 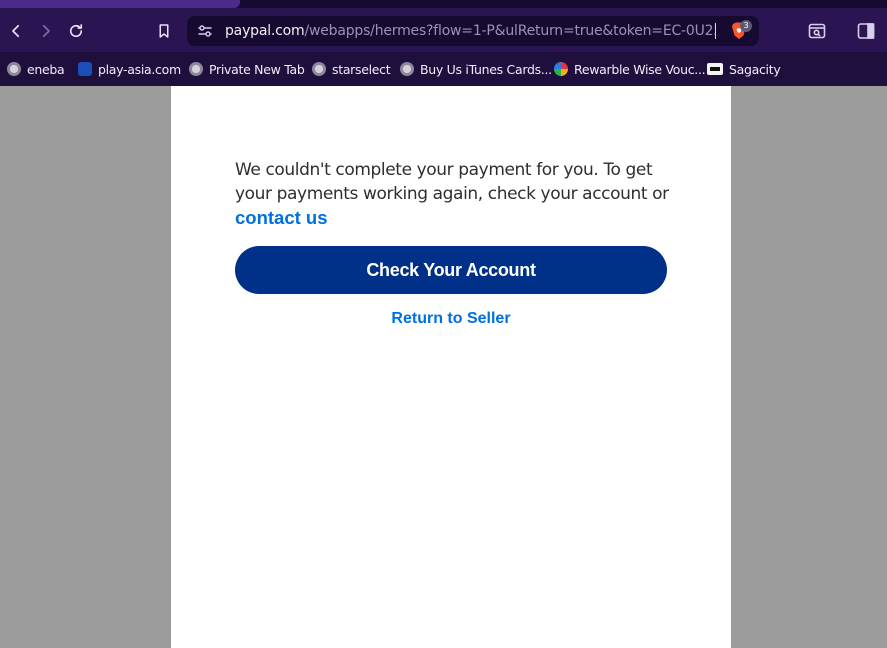 What do you see at coordinates (866, 31) in the screenshot?
I see `sidebar-icon` at bounding box center [866, 31].